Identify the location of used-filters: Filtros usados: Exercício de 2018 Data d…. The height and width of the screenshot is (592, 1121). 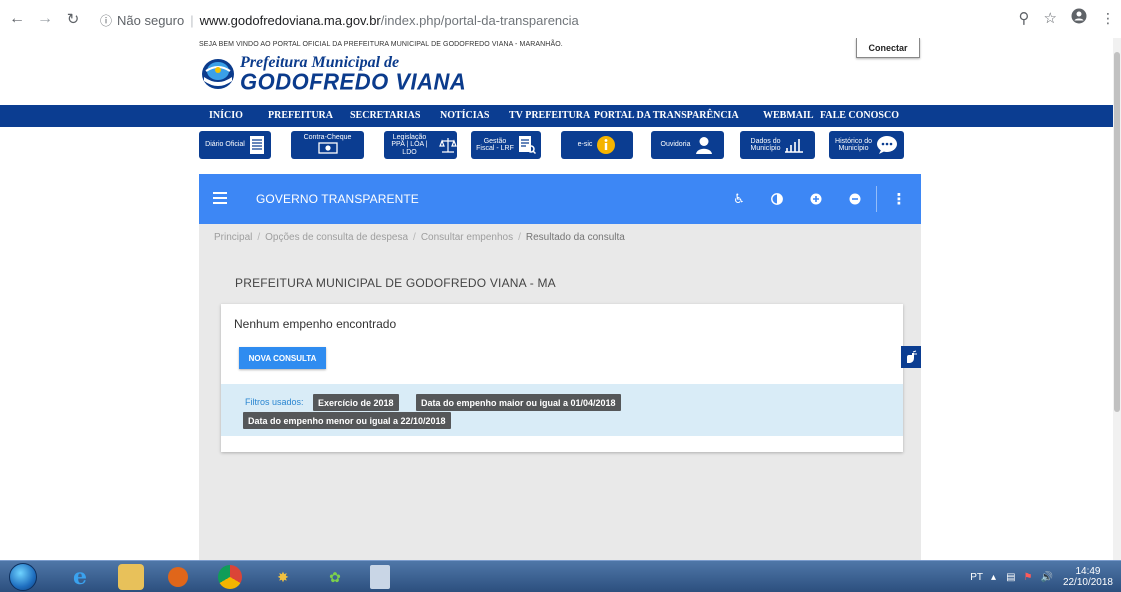
(562, 410).